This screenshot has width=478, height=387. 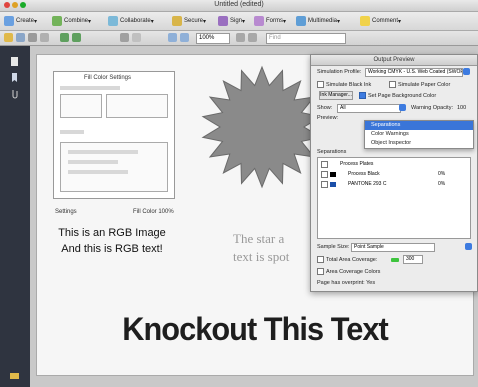 I want to click on thumb-caption-left: Settings, so click(x=66, y=212).